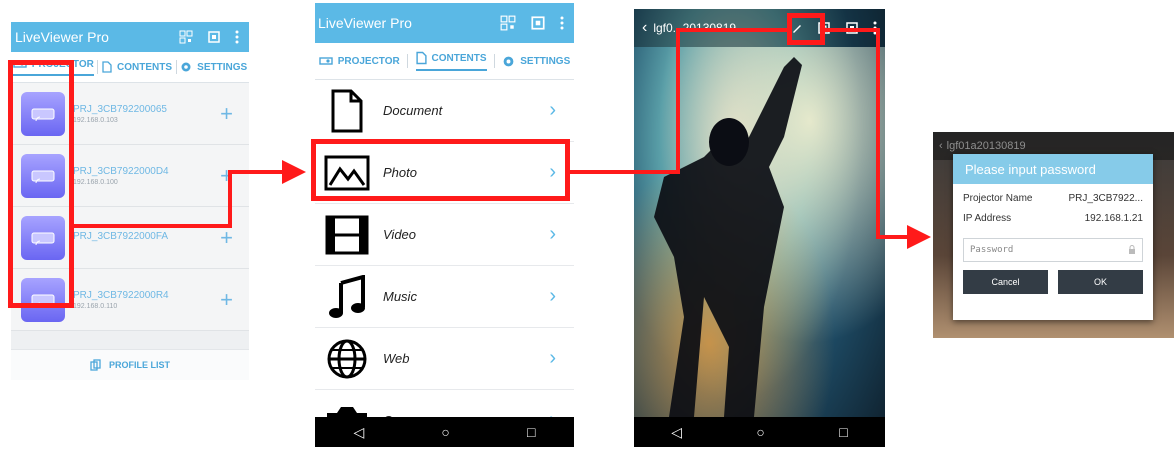 Image resolution: width=1174 pixels, height=450 pixels. I want to click on arrow-to-viewer, so click(678, 101).